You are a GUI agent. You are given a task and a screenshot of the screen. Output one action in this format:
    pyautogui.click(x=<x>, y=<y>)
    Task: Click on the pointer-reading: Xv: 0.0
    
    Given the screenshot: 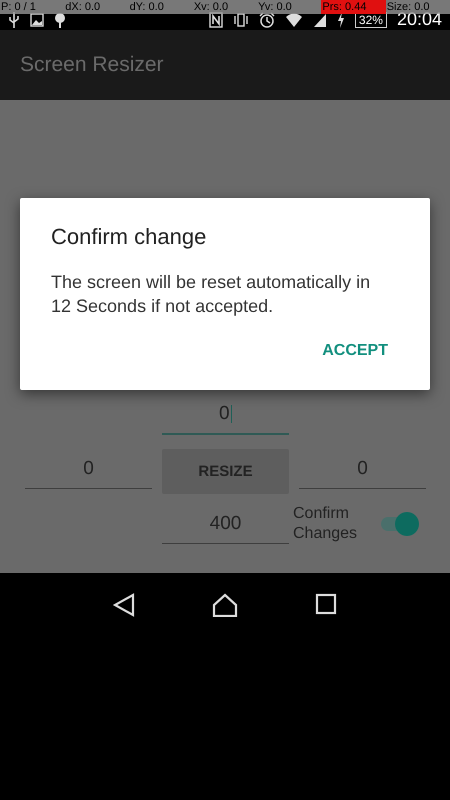 What is the action you would take?
    pyautogui.click(x=211, y=7)
    